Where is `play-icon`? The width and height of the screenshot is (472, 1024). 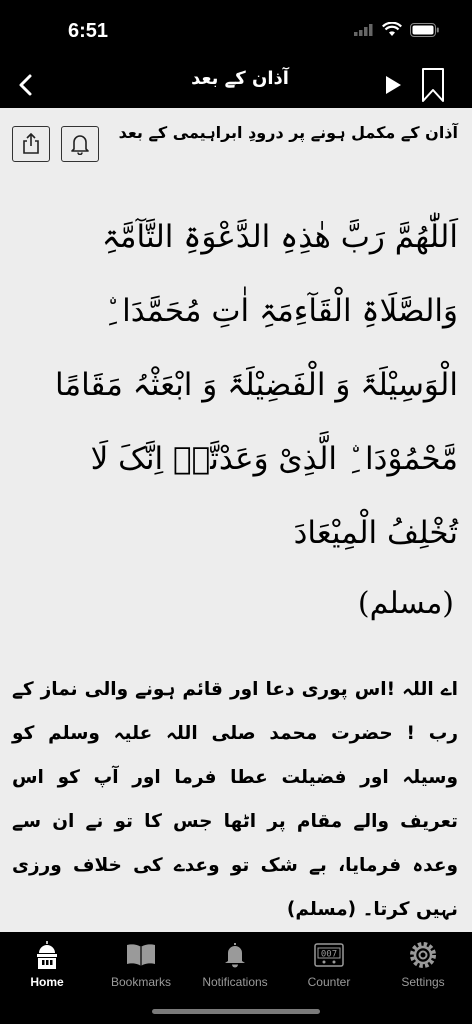 play-icon is located at coordinates (393, 85).